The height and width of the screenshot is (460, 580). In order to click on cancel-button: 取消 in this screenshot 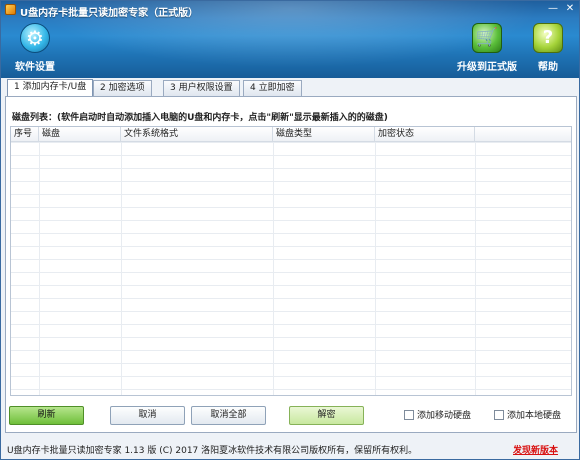, I will do `click(147, 415)`.